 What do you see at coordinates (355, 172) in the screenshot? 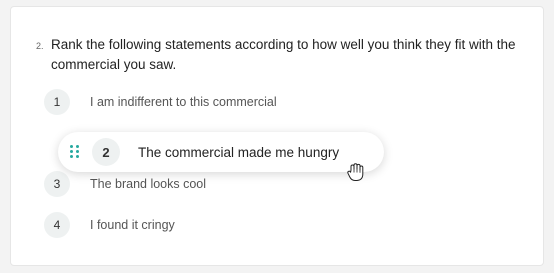
I see `grab-hand-cursor-icon` at bounding box center [355, 172].